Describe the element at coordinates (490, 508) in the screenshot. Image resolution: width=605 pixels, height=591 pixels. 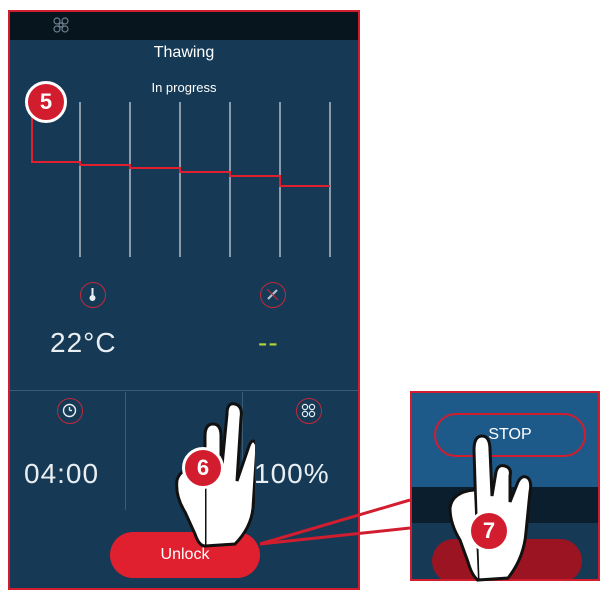
I see `hand-pointer-icon` at that location.